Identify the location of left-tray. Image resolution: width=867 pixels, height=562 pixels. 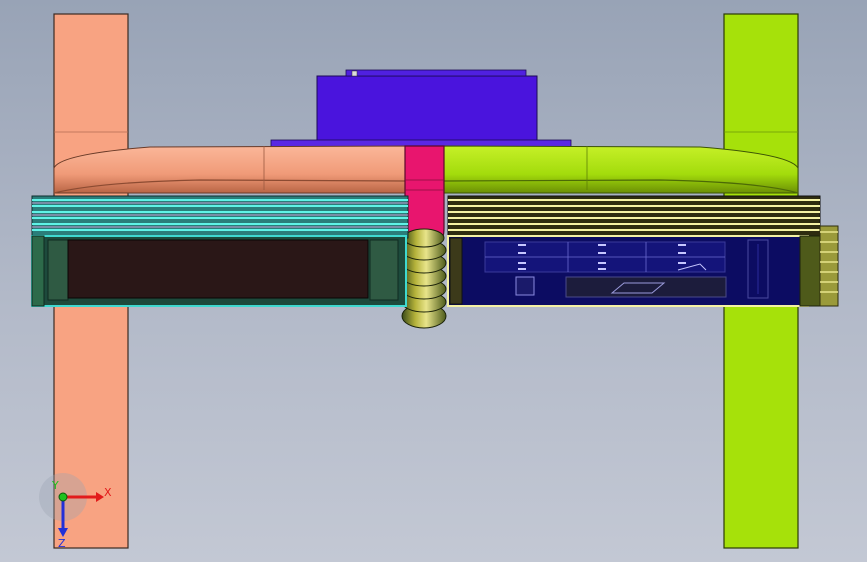
(220, 251).